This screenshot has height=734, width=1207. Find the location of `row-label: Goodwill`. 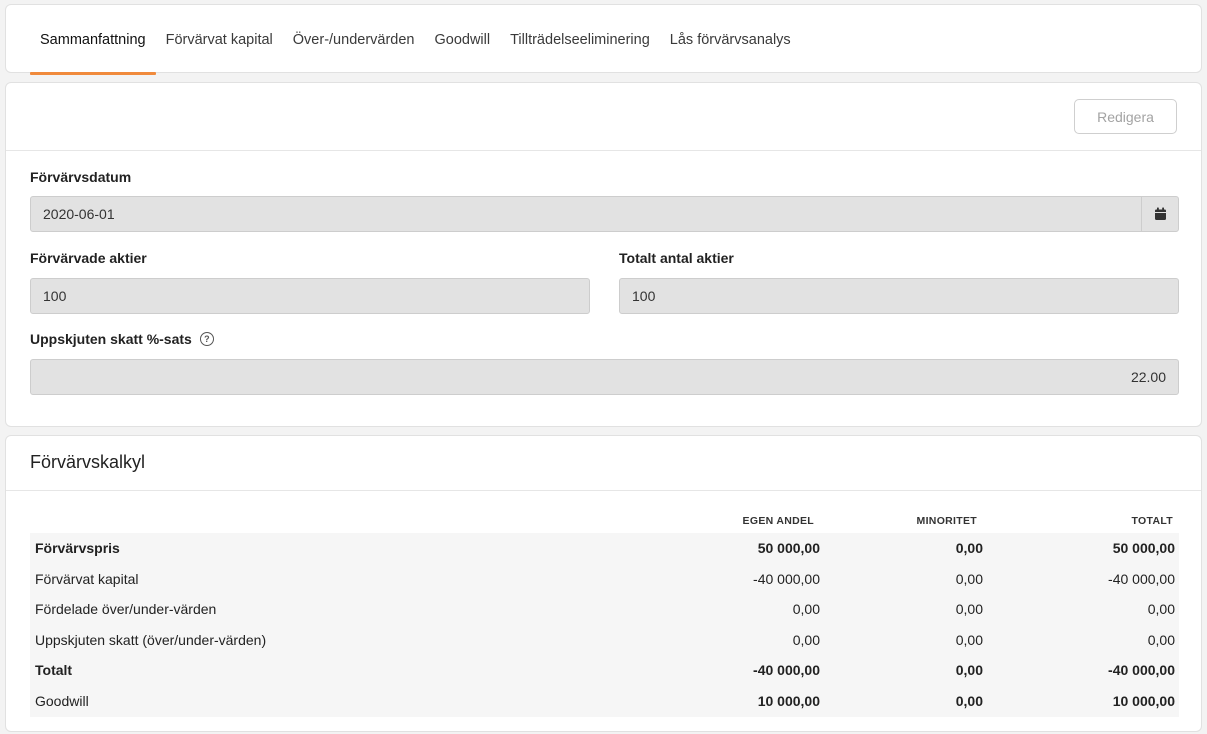

row-label: Goodwill is located at coordinates (62, 700).